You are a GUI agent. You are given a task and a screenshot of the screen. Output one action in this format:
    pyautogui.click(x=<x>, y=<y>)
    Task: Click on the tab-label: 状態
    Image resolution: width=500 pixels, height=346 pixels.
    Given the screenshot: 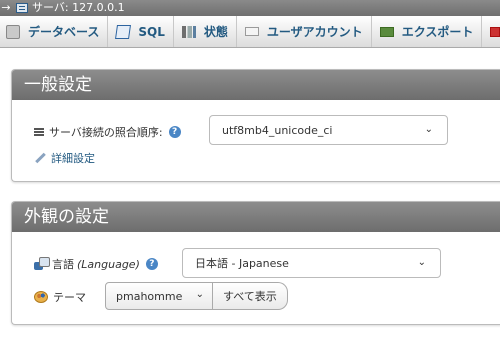 What is the action you would take?
    pyautogui.click(x=215, y=32)
    